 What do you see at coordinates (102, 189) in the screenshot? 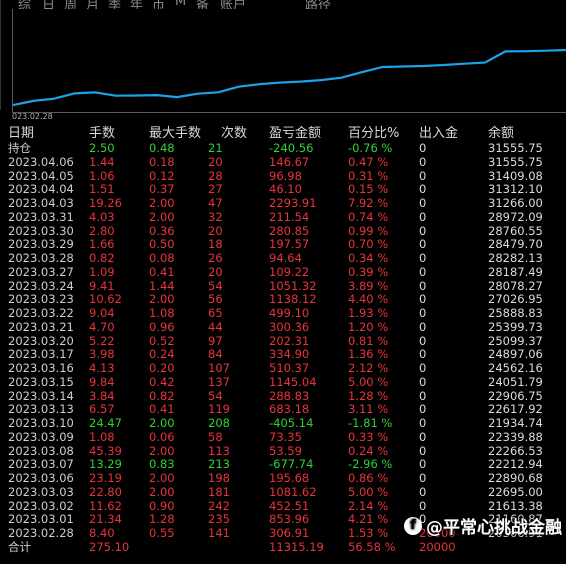
I see `cell-lots: 1.51` at bounding box center [102, 189].